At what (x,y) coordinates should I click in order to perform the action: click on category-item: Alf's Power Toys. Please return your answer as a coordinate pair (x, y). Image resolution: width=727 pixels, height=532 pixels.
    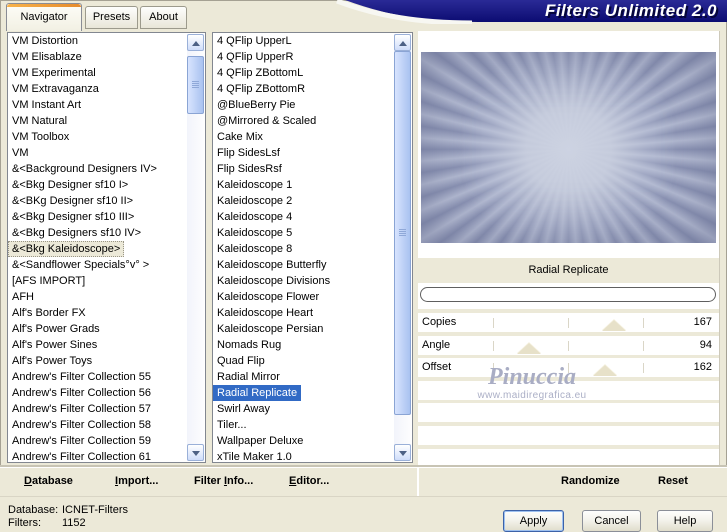
    Looking at the image, I should click on (106, 361).